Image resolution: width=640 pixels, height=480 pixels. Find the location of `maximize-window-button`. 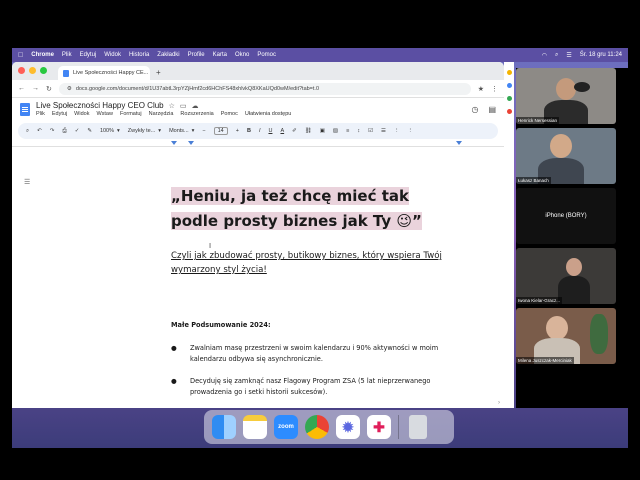

maximize-window-button is located at coordinates (43, 70).